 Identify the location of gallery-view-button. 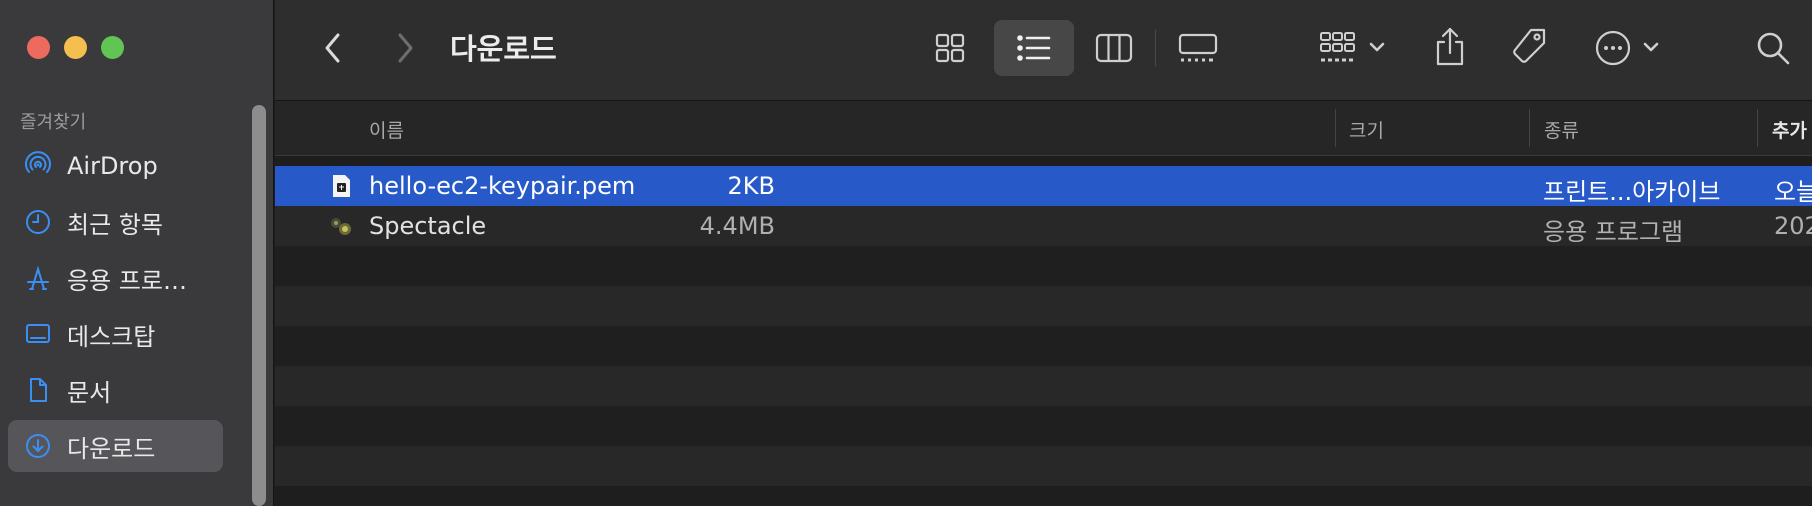
(1198, 48).